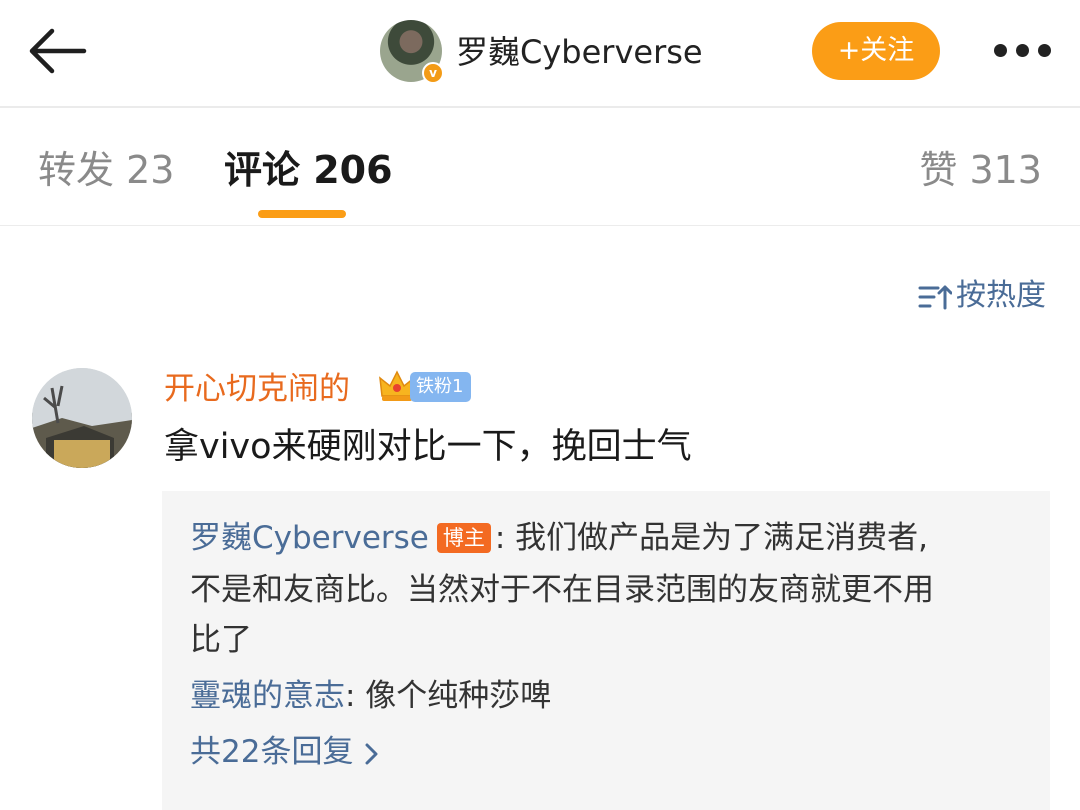 This screenshot has width=1080, height=810. I want to click on top-bar: v 罗巍Cyberverse +关注, so click(540, 53).